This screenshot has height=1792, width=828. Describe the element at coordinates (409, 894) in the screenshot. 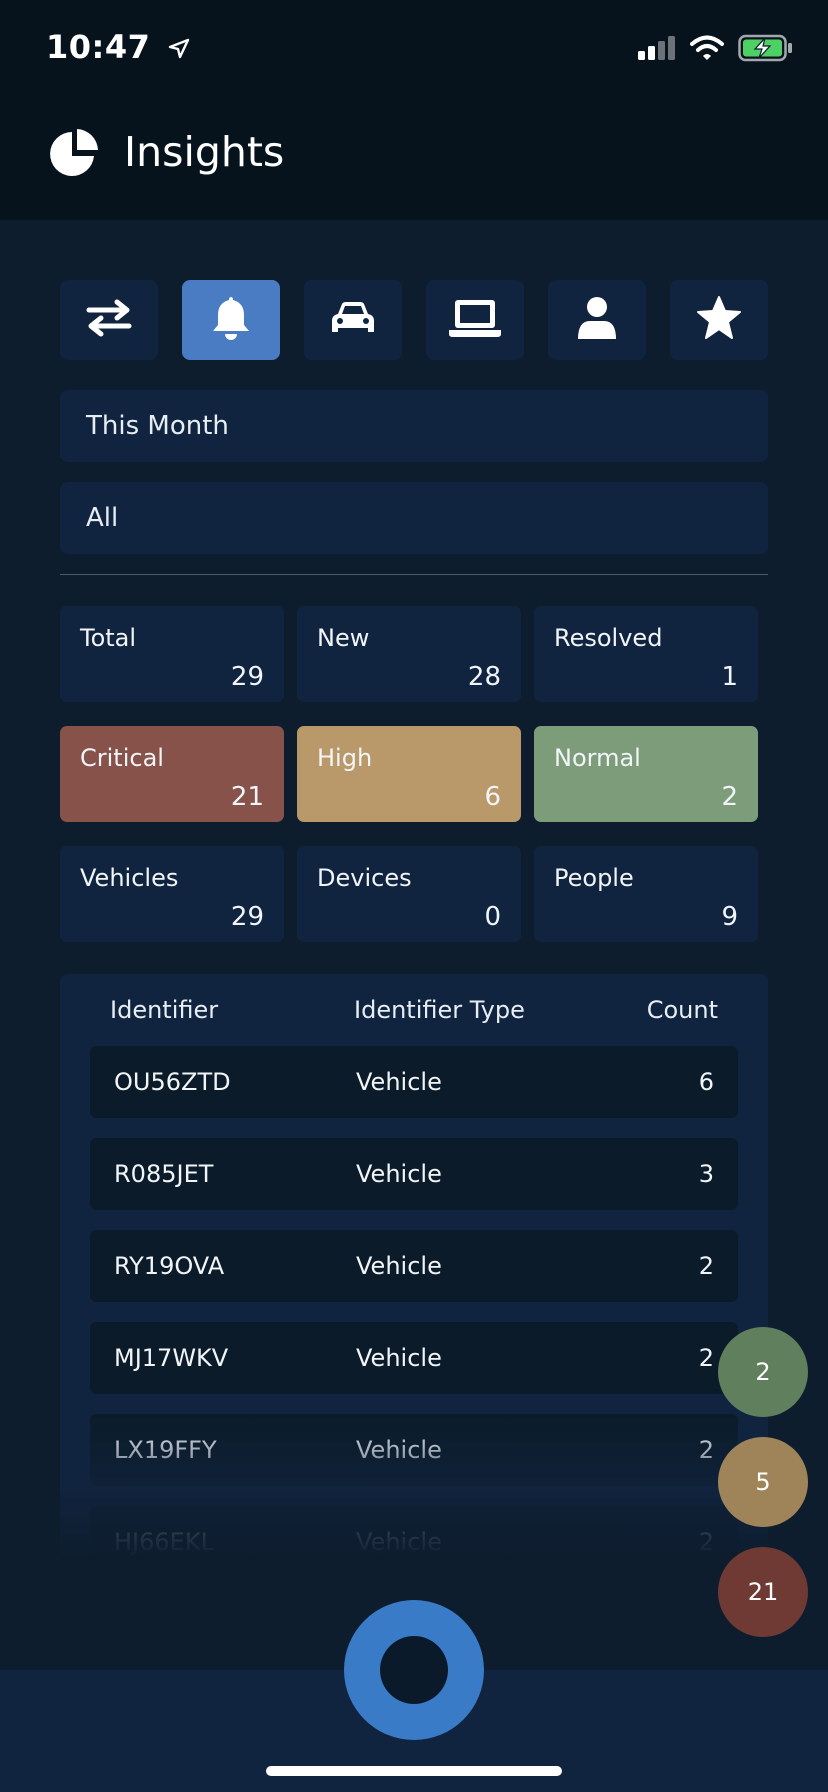

I see `stat-devices: Devices 0` at that location.